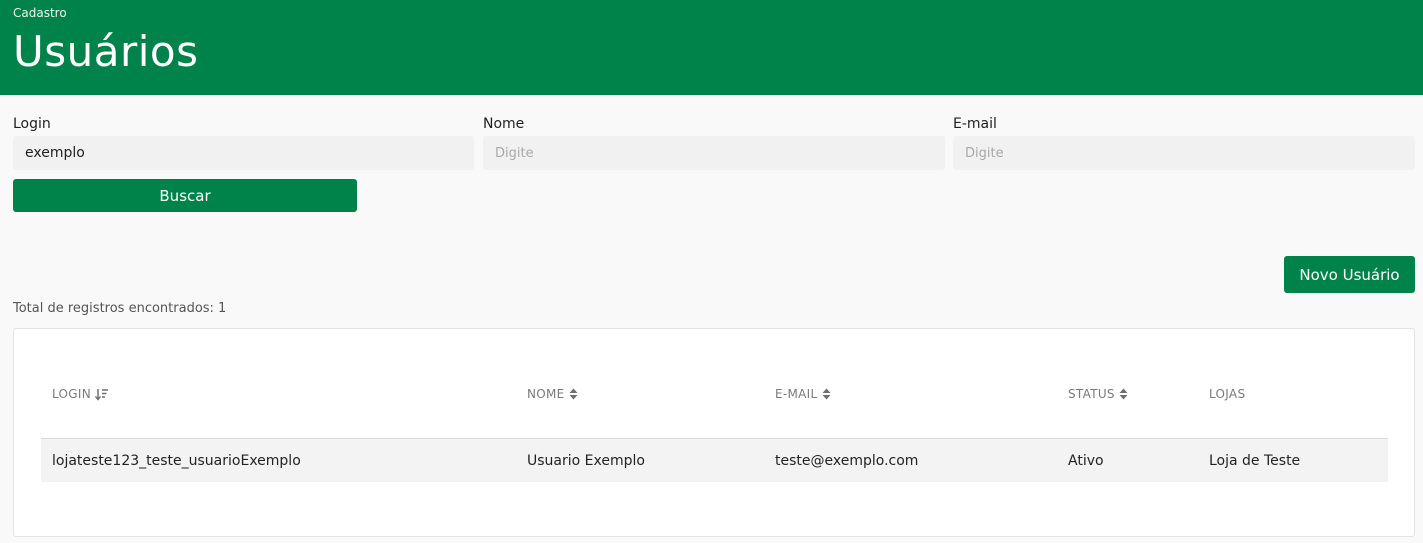  Describe the element at coordinates (185, 195) in the screenshot. I see `search-button: Buscar` at that location.